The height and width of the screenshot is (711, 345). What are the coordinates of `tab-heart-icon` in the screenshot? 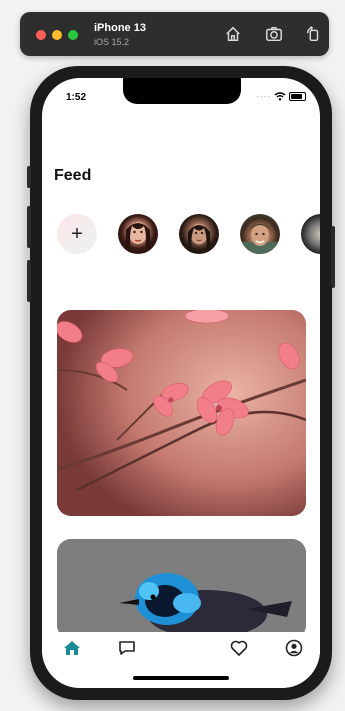 It's located at (239, 648).